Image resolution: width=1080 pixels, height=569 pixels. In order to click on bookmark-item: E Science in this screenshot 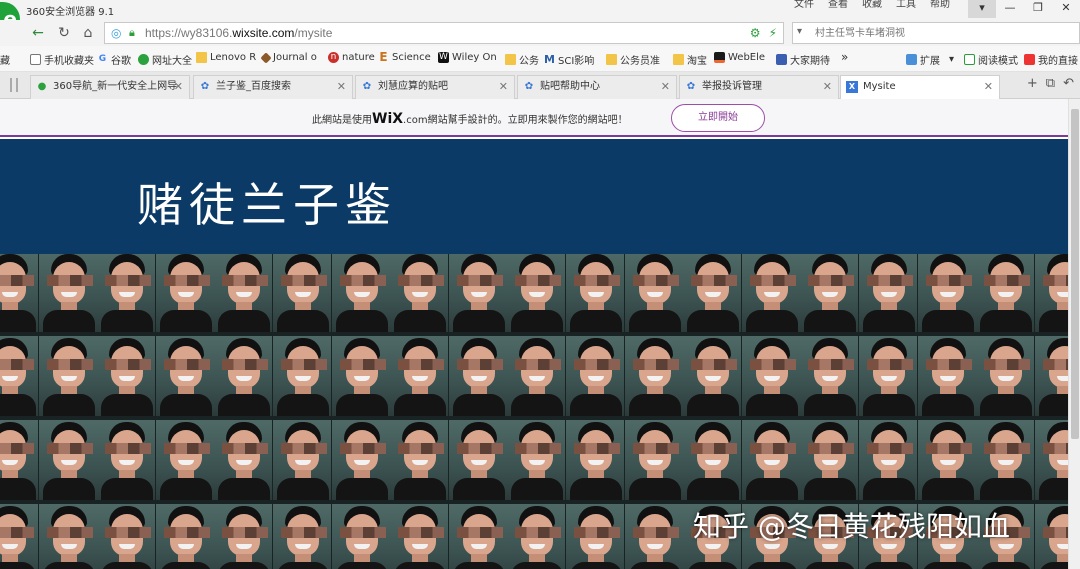, I will do `click(404, 57)`.